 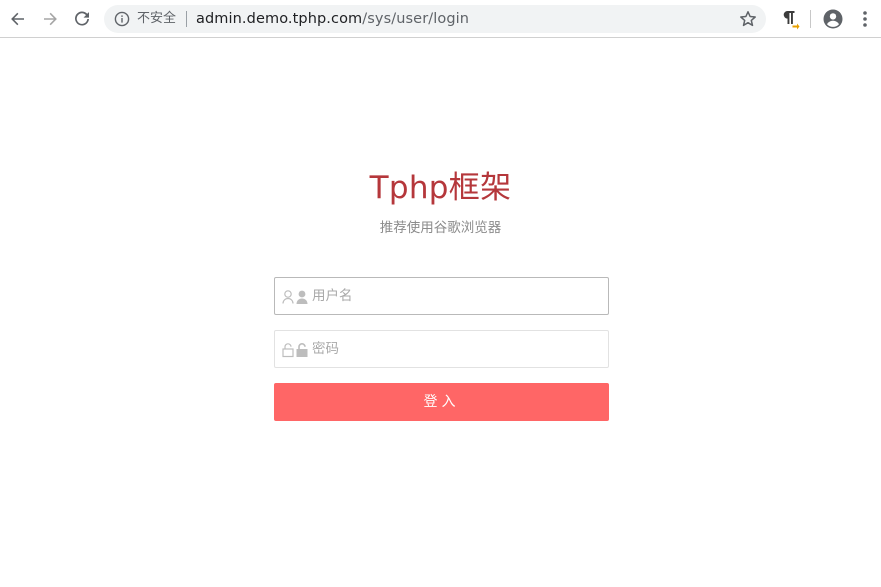 I want to click on lock-solid-icon, so click(x=302, y=350).